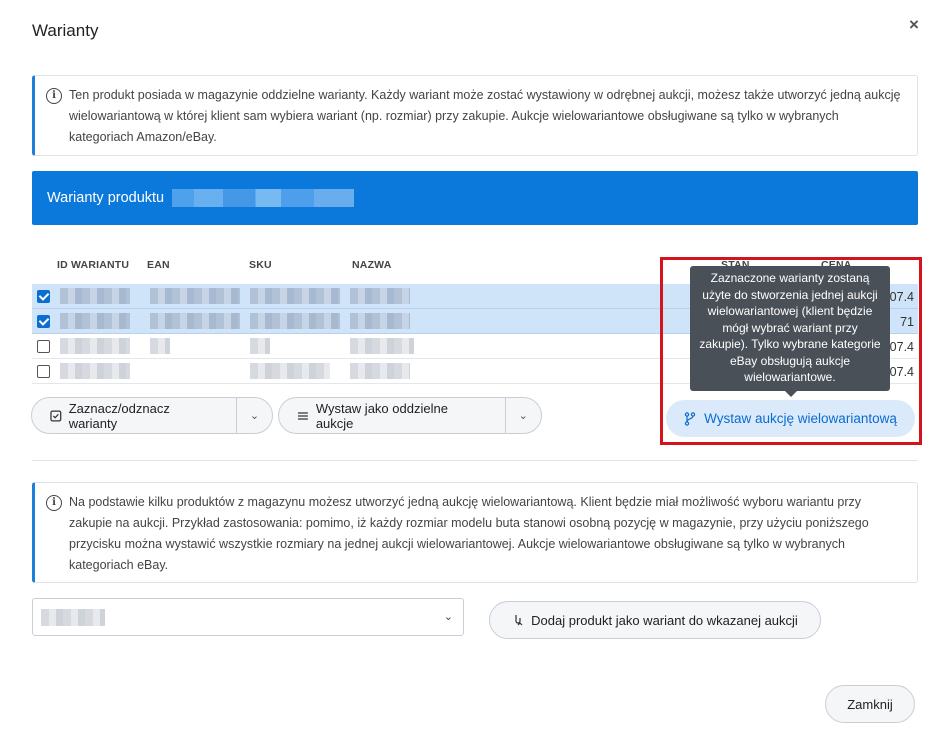 Image resolution: width=949 pixels, height=738 pixels. Describe the element at coordinates (914, 25) in the screenshot. I see `close-icon: ×` at that location.